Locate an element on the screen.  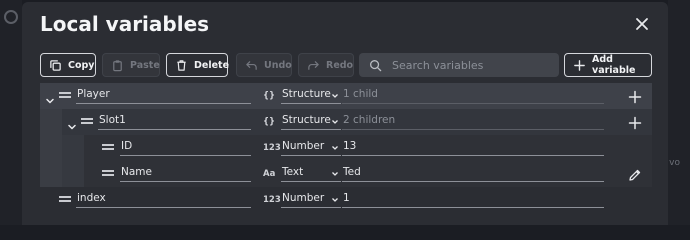
close-icon is located at coordinates (642, 24).